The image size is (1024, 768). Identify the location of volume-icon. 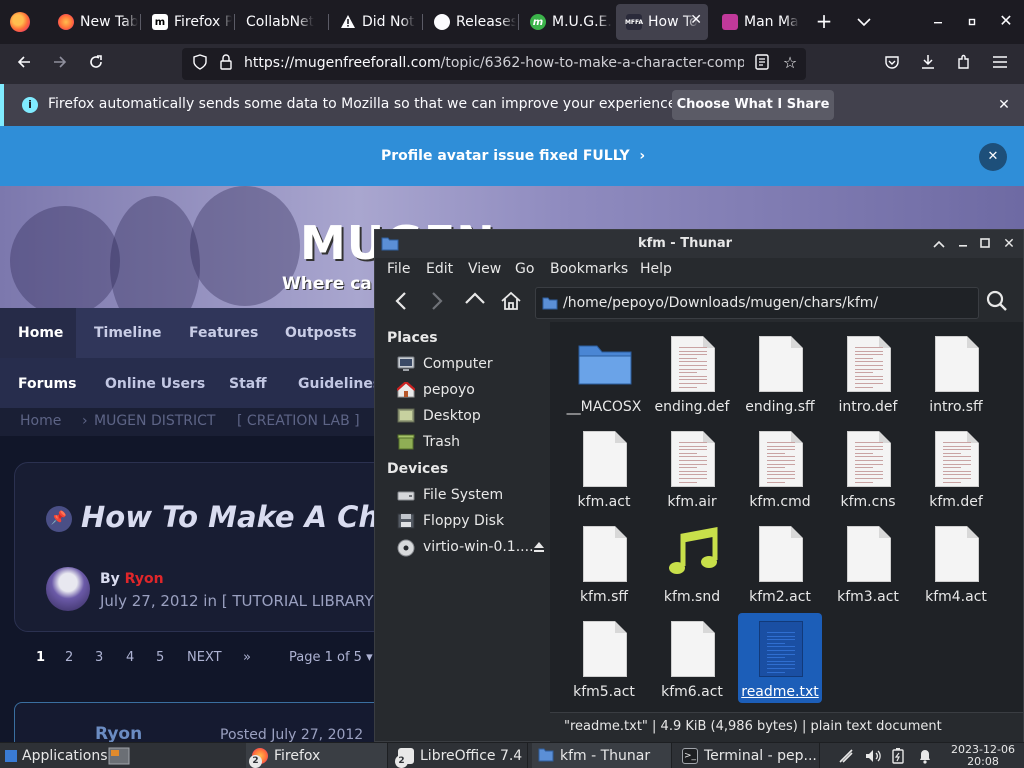
(874, 755).